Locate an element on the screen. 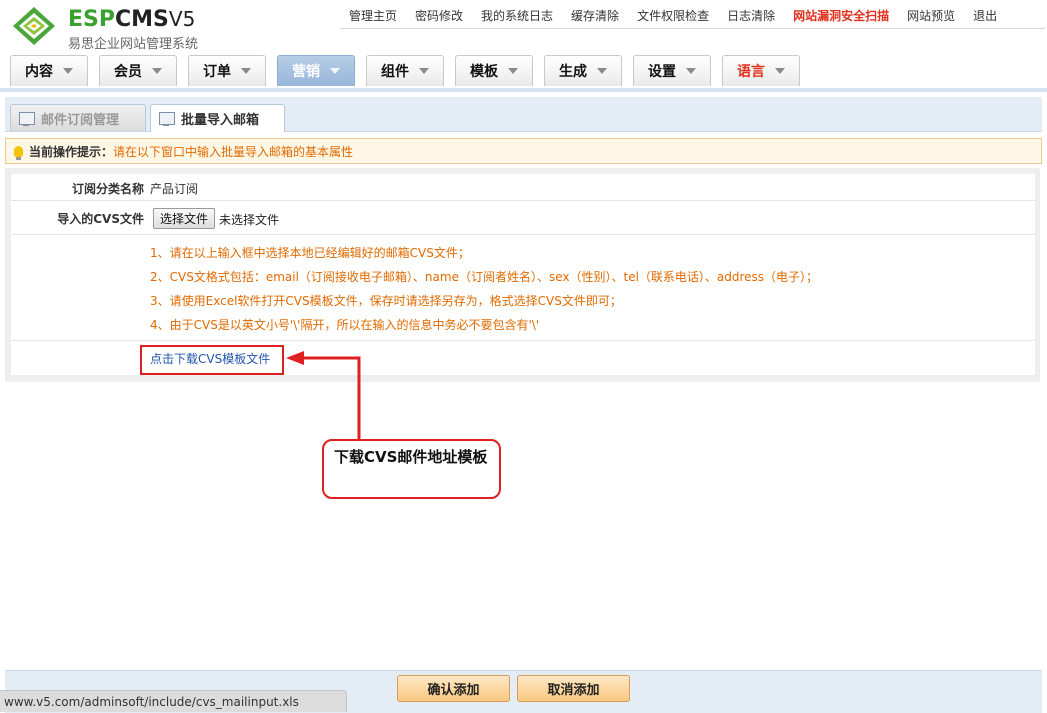 Image resolution: width=1047 pixels, height=713 pixels. confirm-add-button: 确认添加 is located at coordinates (453, 688).